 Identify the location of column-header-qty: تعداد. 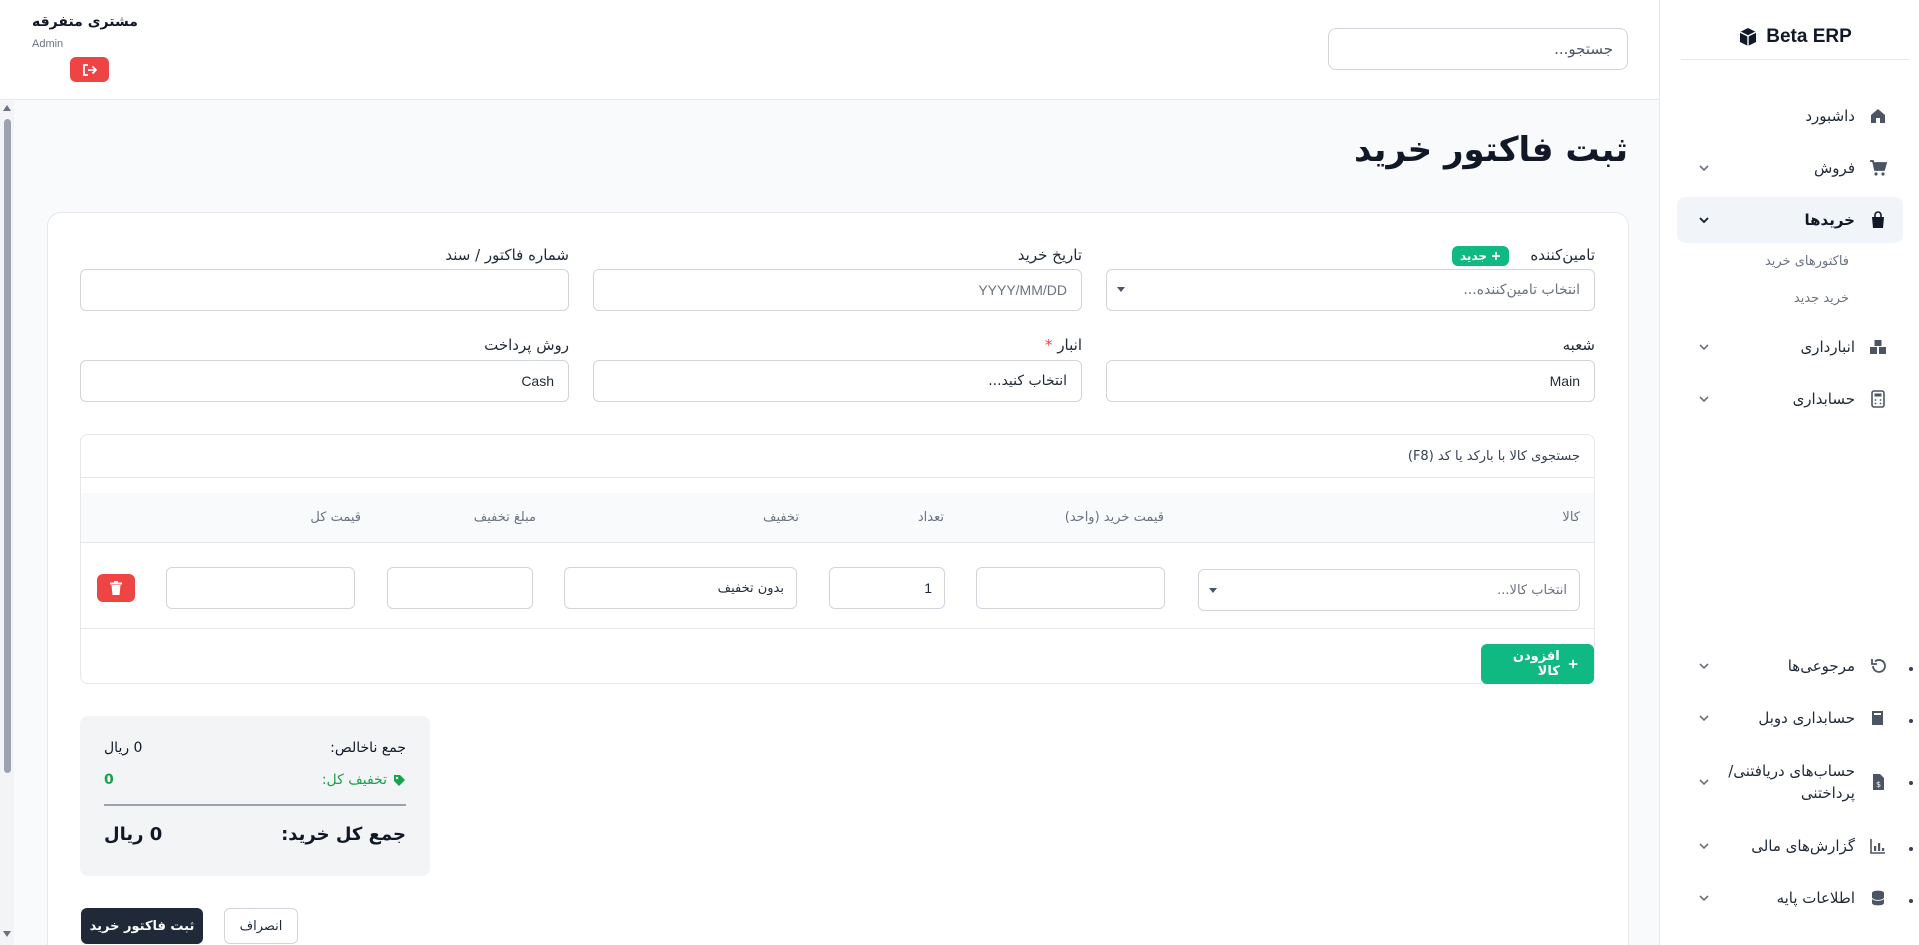
(930, 517).